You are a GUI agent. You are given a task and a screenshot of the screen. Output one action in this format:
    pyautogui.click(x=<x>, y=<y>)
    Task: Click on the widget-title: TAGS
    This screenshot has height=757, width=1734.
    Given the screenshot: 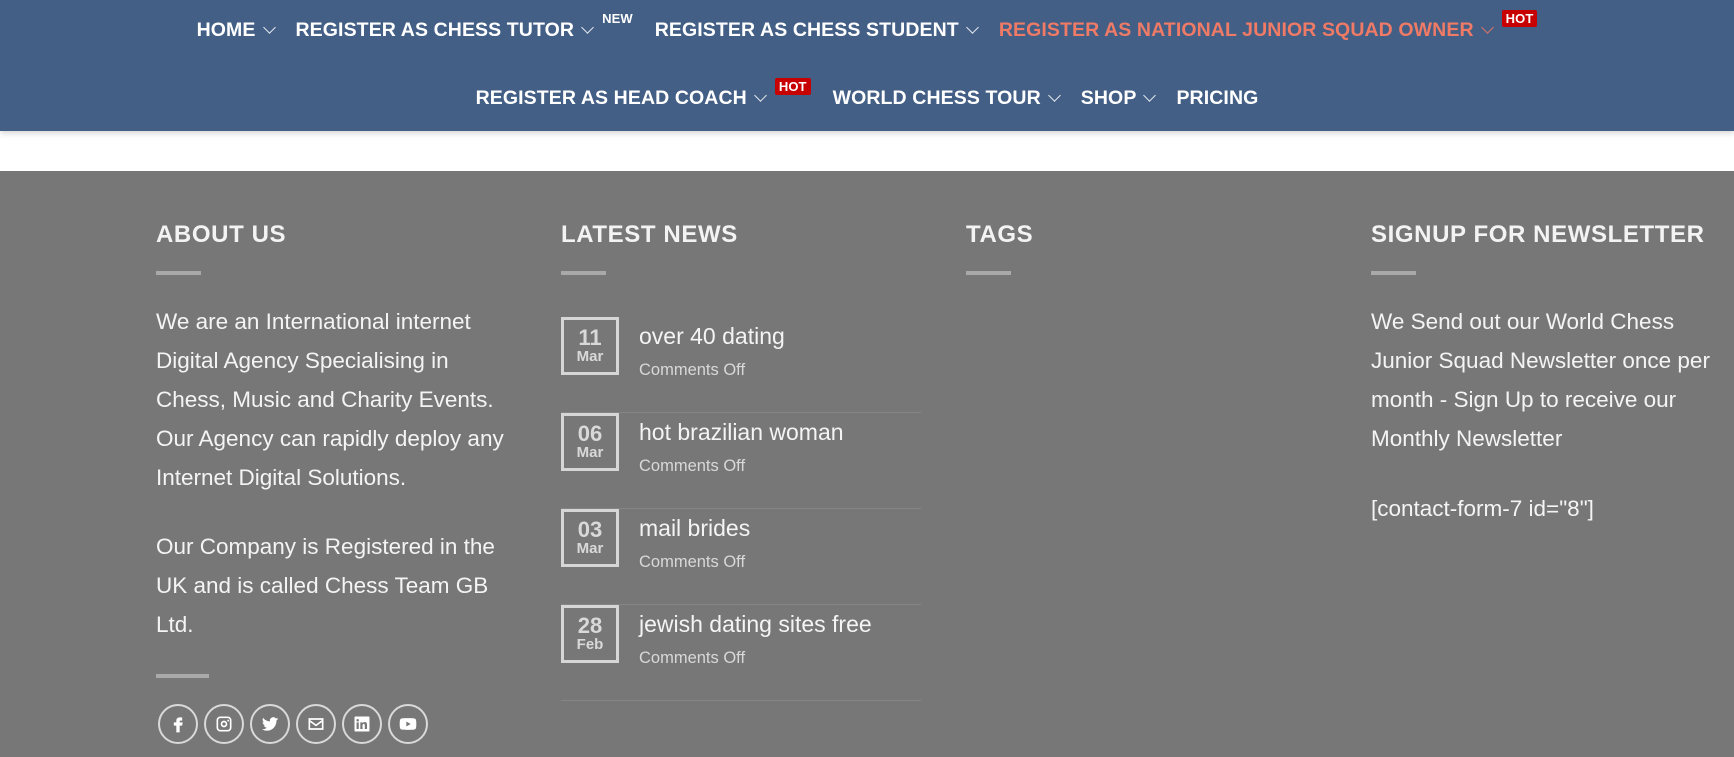 What is the action you would take?
    pyautogui.click(x=1000, y=234)
    